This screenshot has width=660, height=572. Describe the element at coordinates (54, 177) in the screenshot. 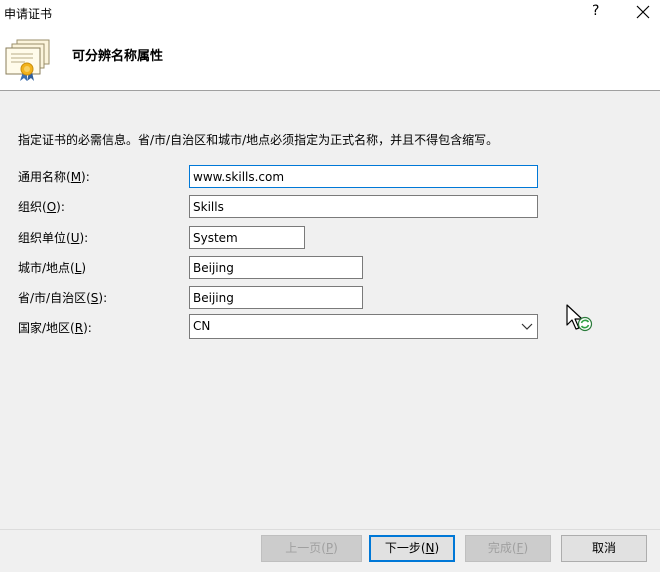

I see `common-name-label: 通用名称(M):` at that location.